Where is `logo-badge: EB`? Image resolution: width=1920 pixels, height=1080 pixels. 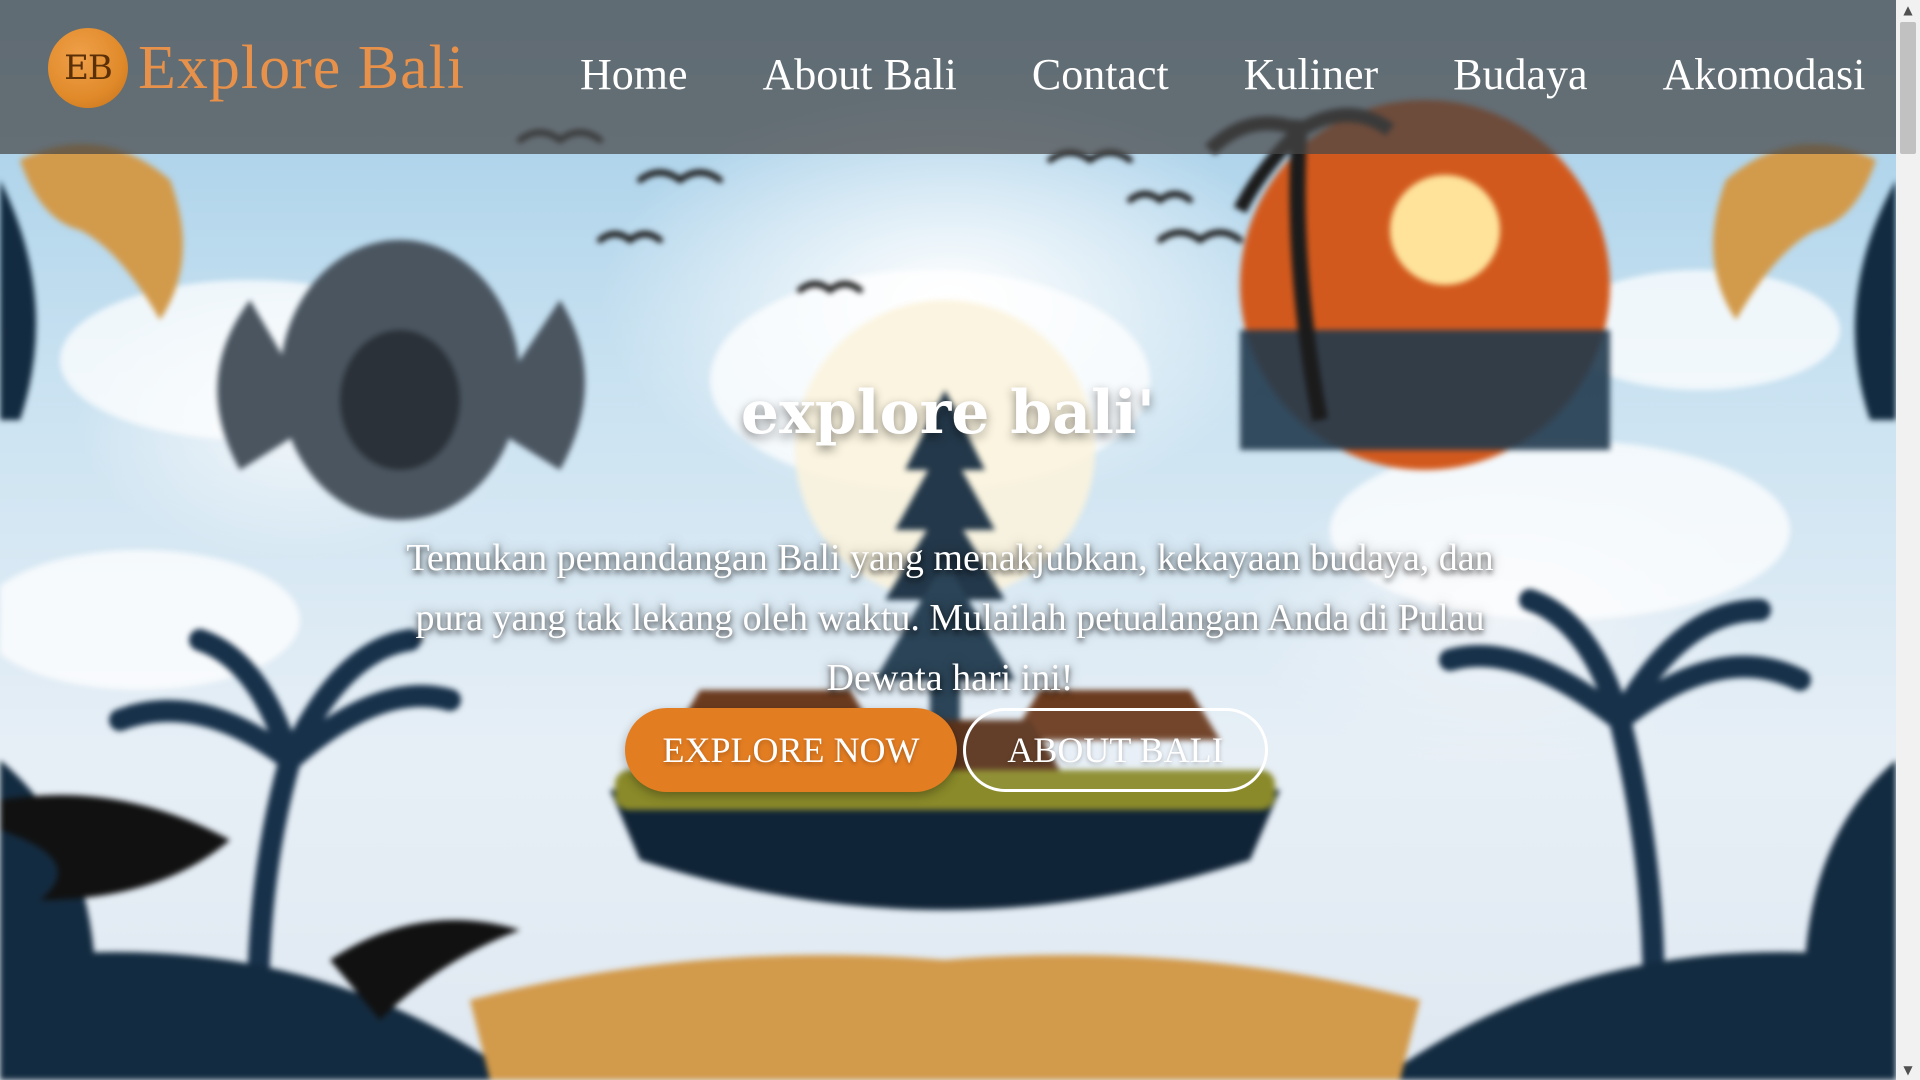 logo-badge: EB is located at coordinates (88, 68).